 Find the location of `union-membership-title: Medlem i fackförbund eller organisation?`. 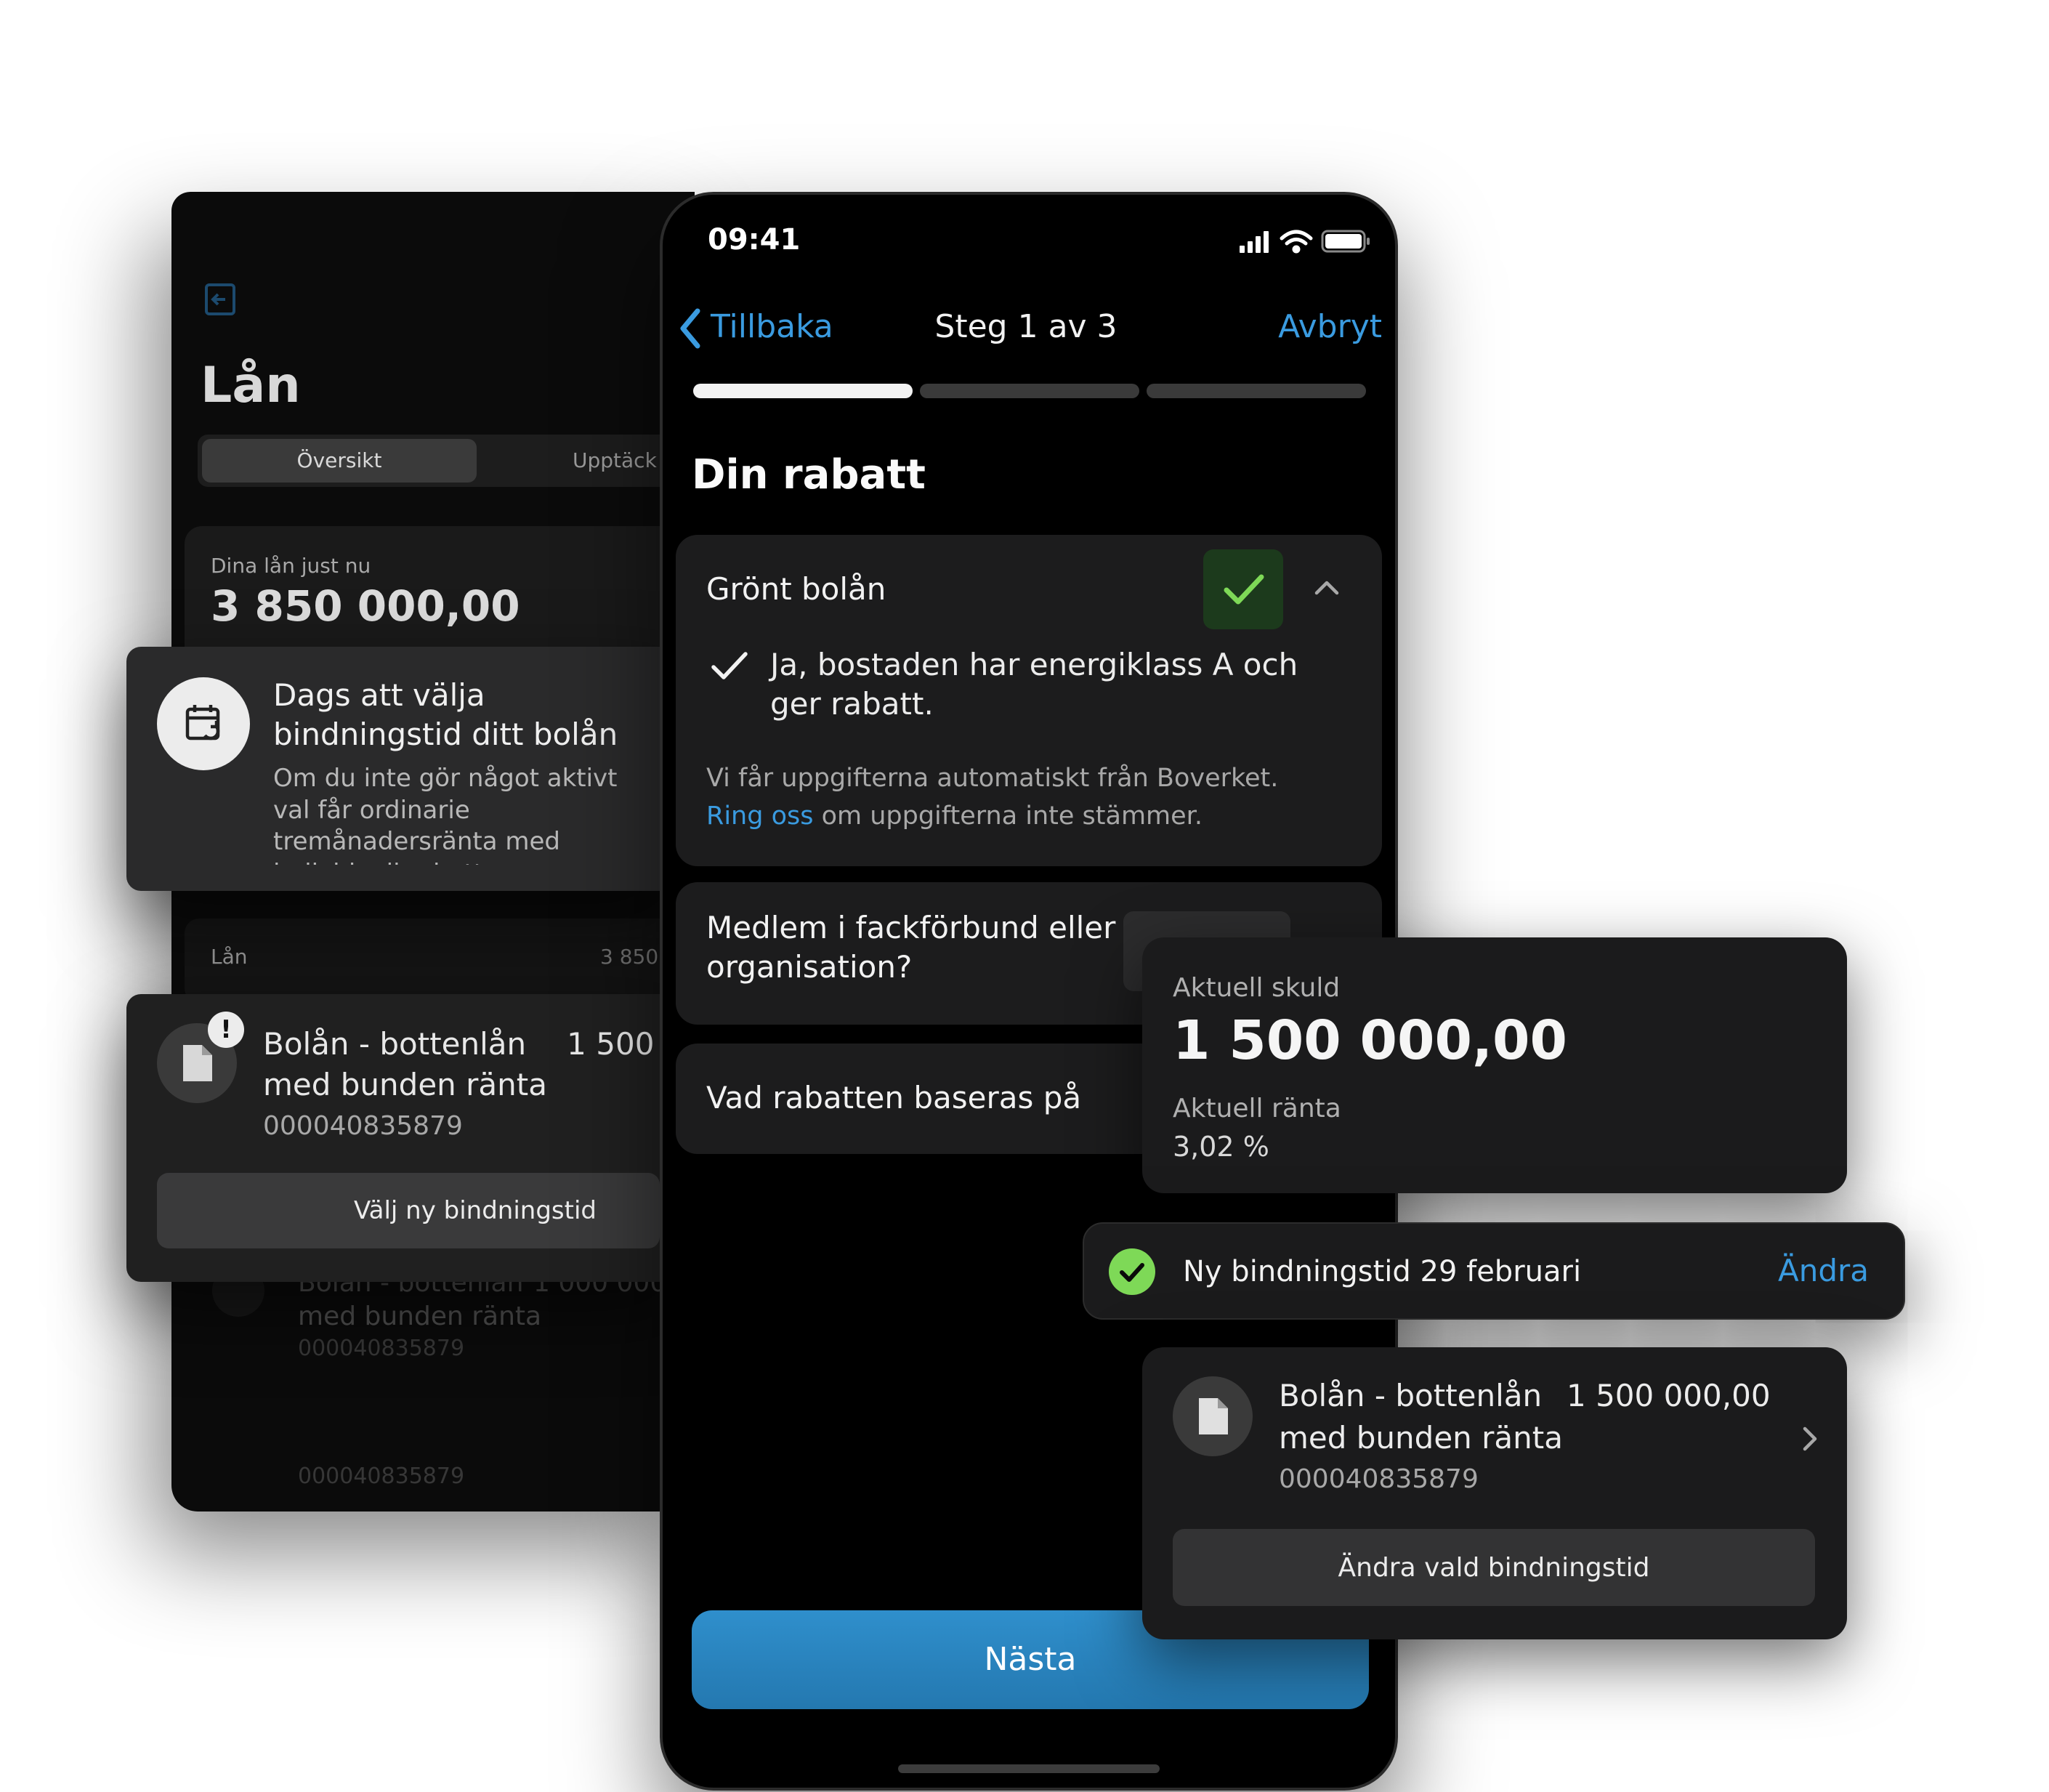

union-membership-title: Medlem i fackförbund eller organisation? is located at coordinates (911, 947).